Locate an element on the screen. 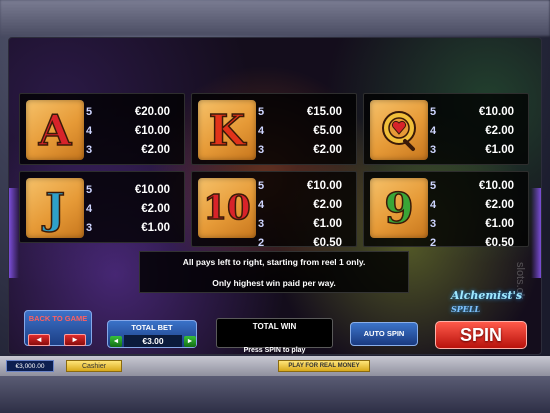 This screenshot has height=413, width=550. play-for-real-money-button: PLAY FOR REAL MONEY is located at coordinates (324, 366).